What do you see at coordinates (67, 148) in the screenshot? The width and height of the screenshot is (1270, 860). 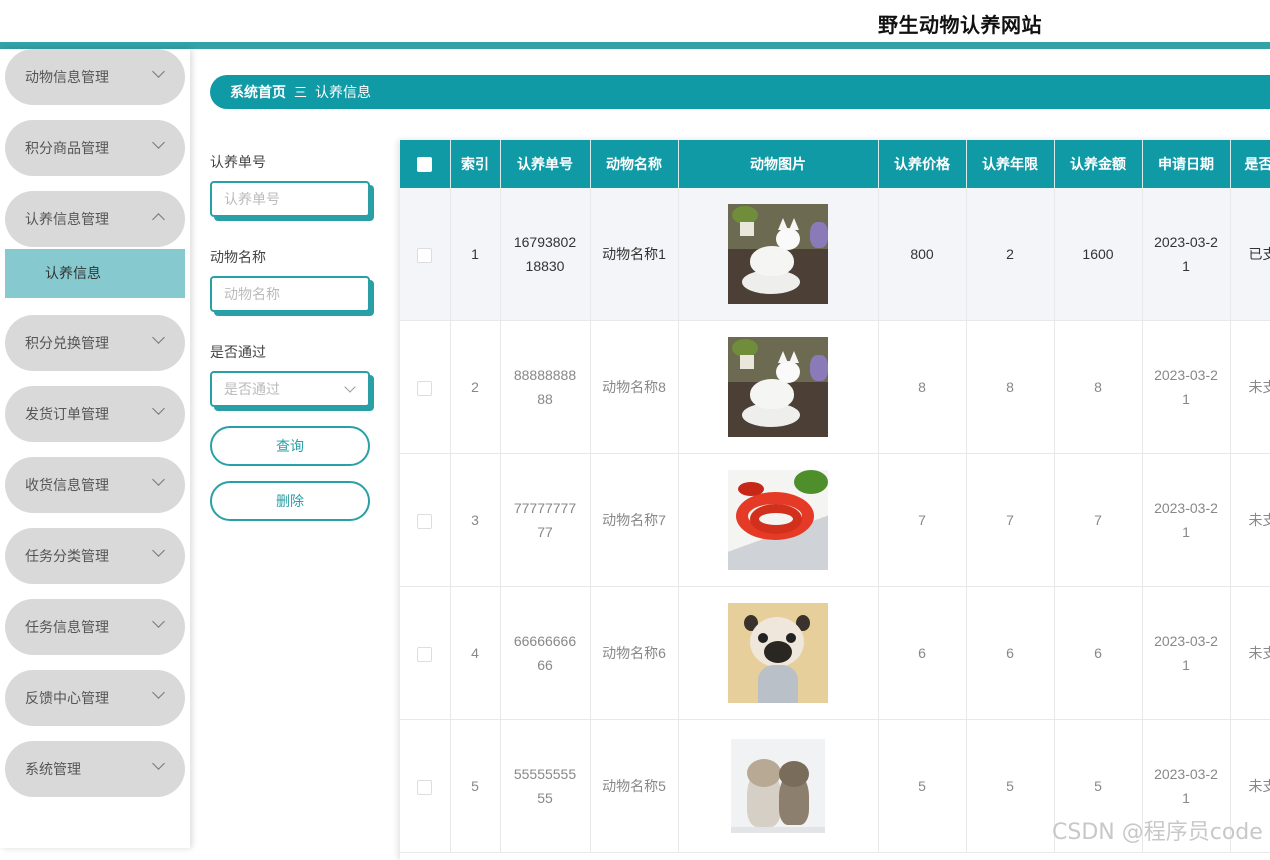 I see `sidebar-item-label: 积分商品管理` at bounding box center [67, 148].